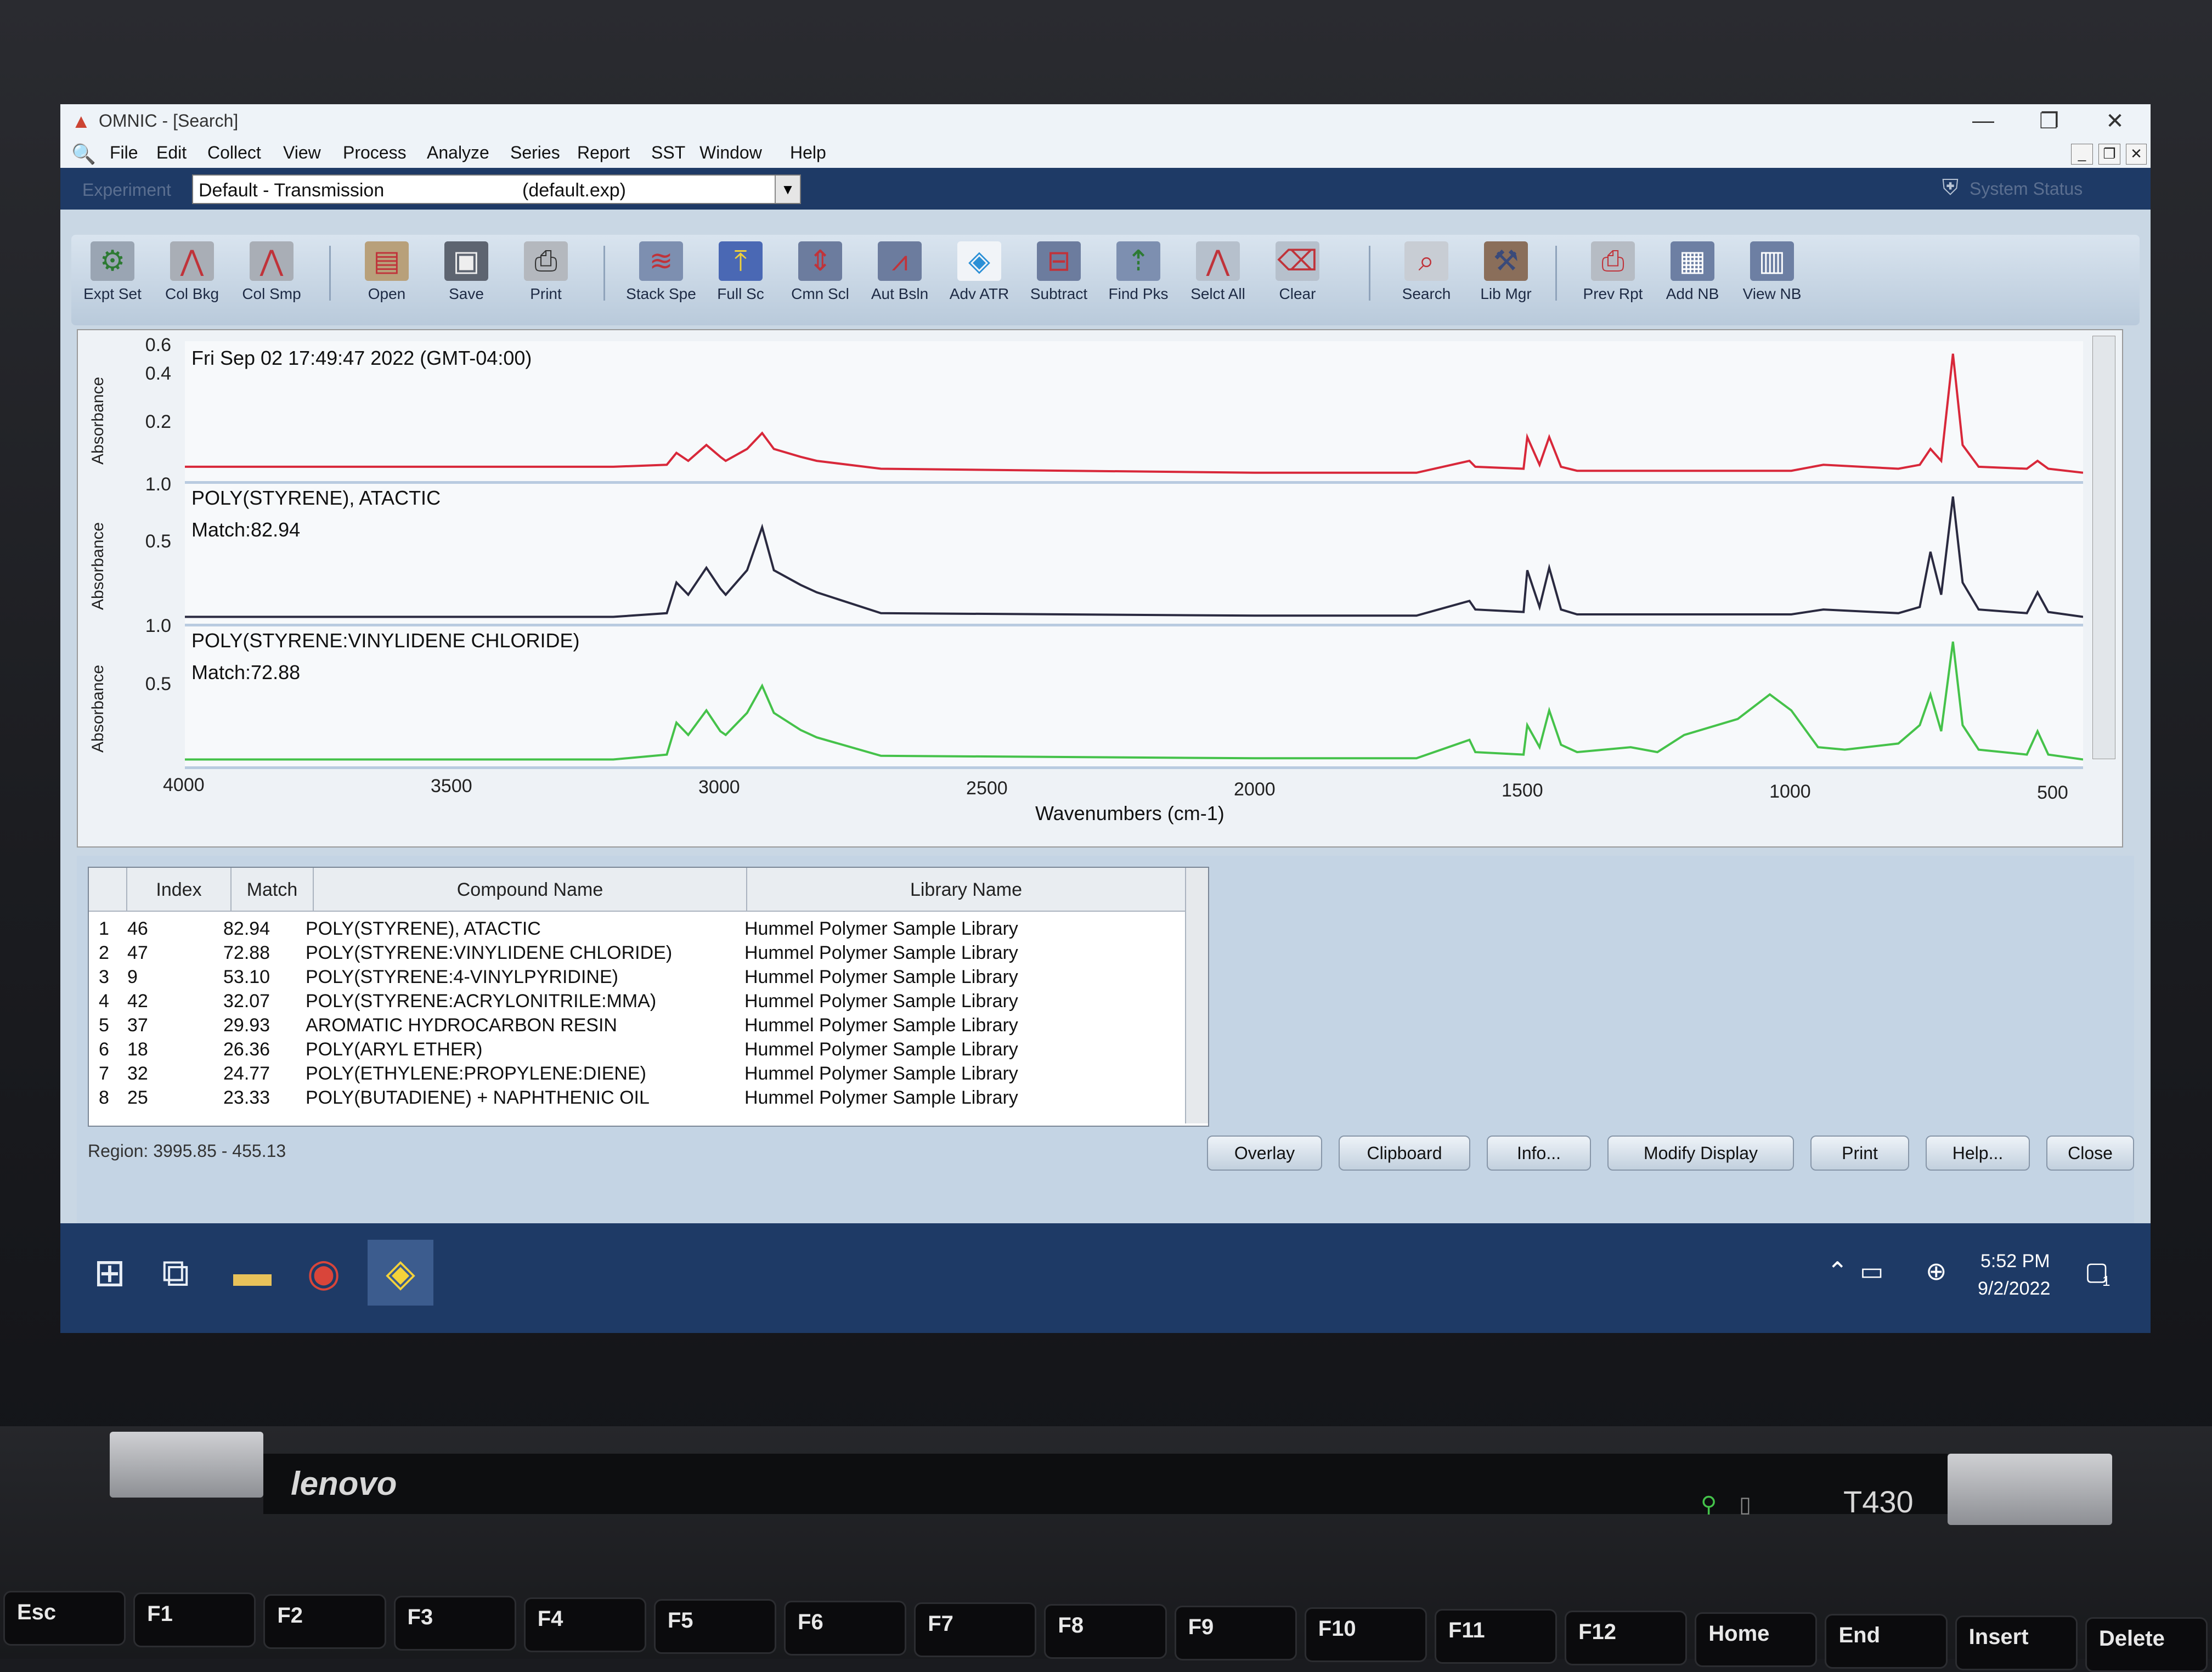 The image size is (2212, 1672). Describe the element at coordinates (246, 672) in the screenshot. I see `match-2-score: Match:72.88` at that location.